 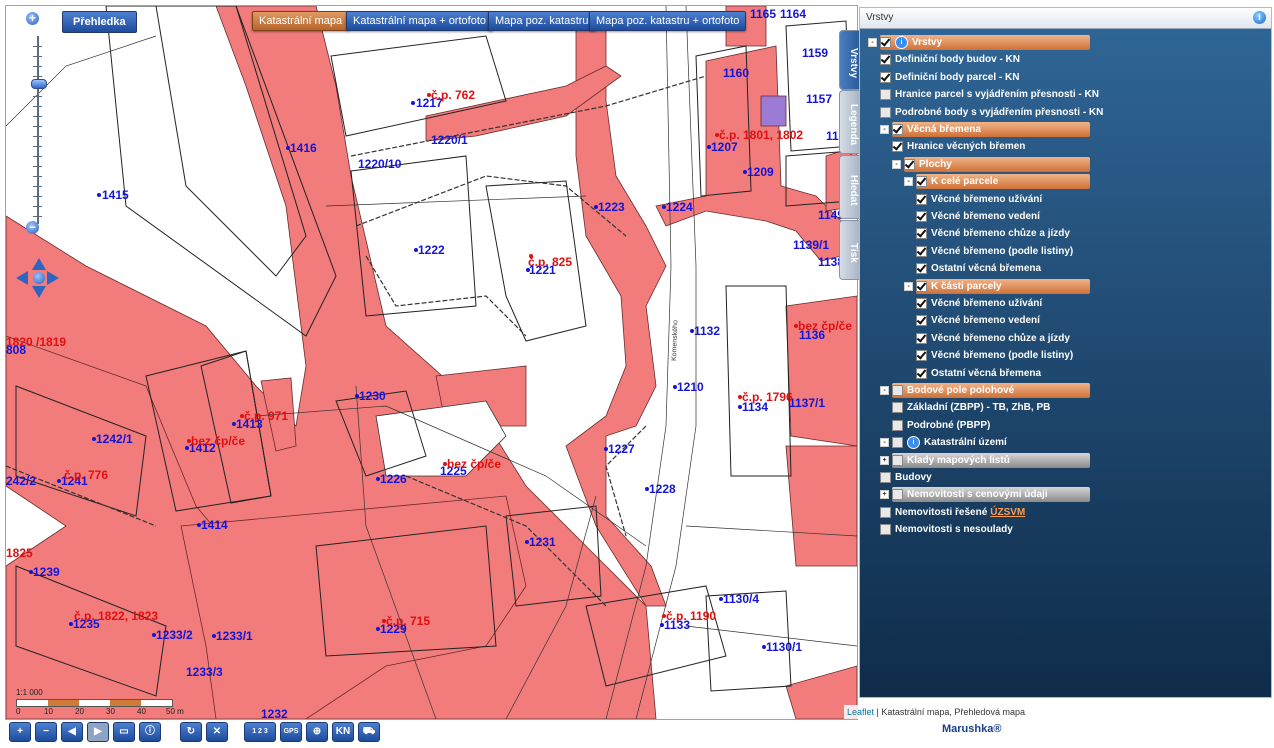 I want to click on layer-row: Definiční body parcel - KN, so click(x=949, y=77).